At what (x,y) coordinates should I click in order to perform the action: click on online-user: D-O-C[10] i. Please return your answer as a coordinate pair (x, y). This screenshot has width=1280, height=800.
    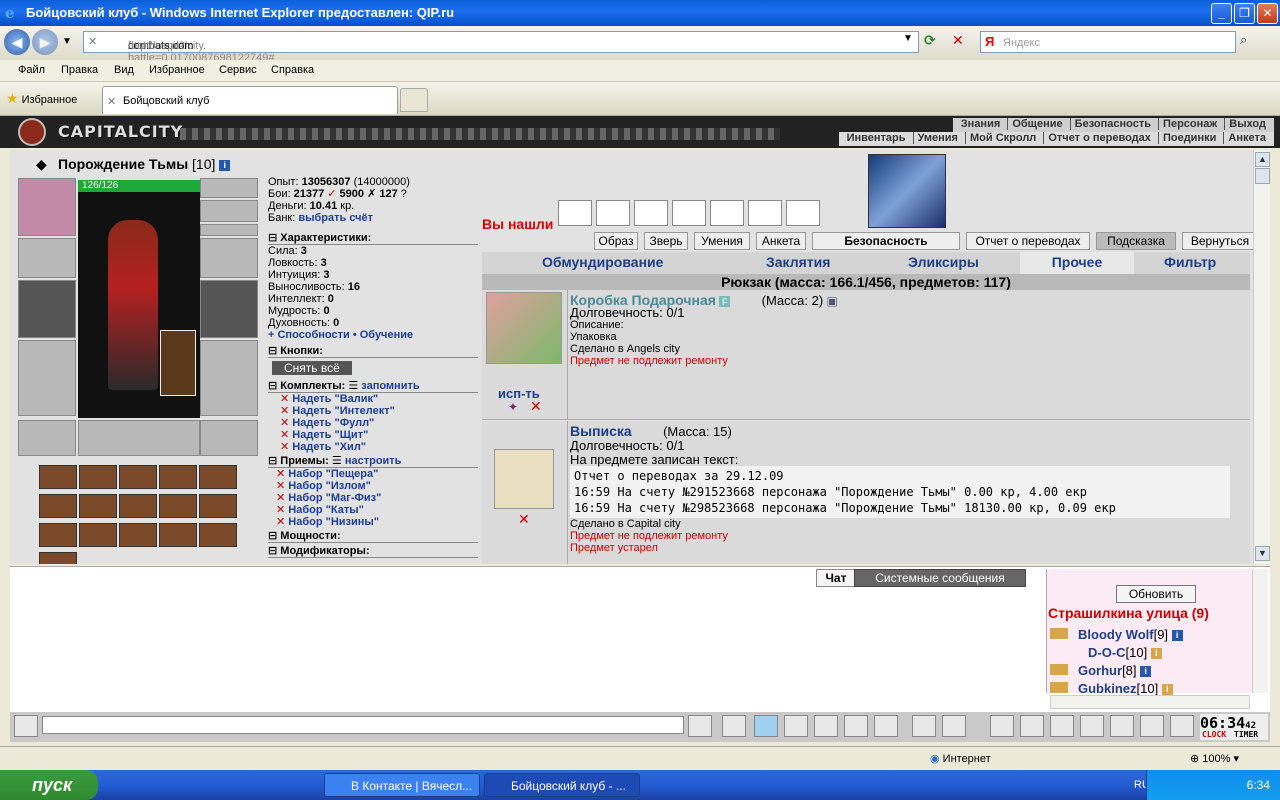
    Looking at the image, I should click on (1125, 652).